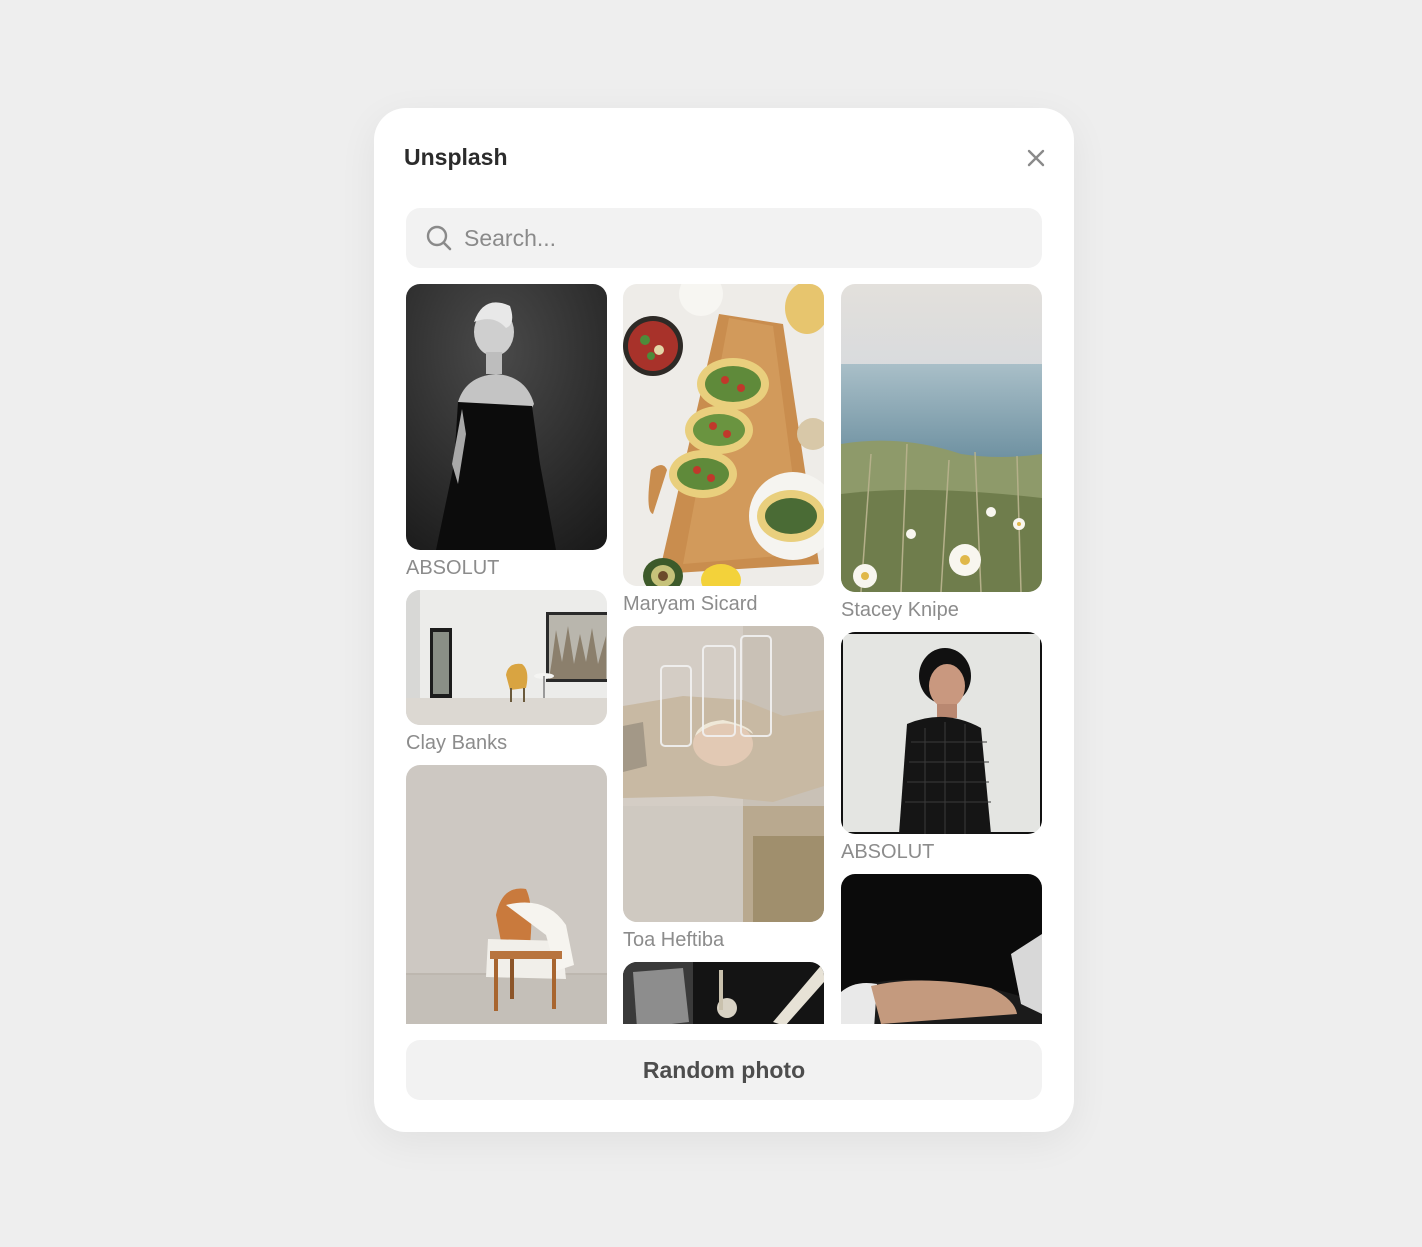  Describe the element at coordinates (506, 745) in the screenshot. I see `photo-credit: Clay Banks` at that location.